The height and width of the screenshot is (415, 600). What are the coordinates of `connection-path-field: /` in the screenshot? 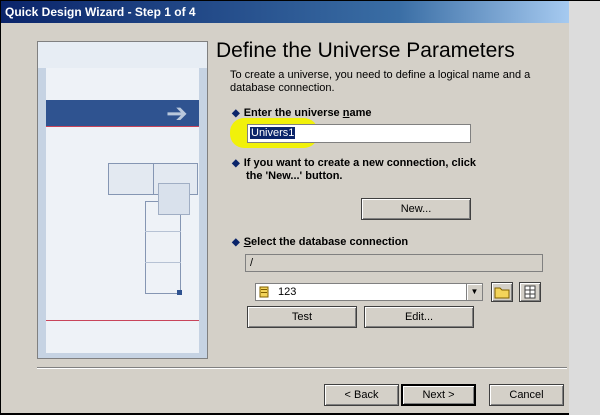 It's located at (394, 263).